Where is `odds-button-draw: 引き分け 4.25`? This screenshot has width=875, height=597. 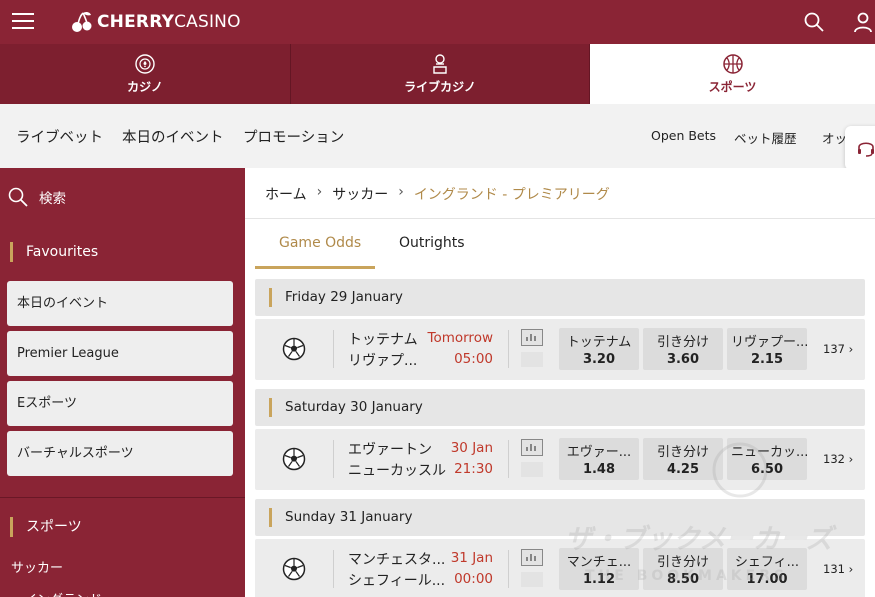
odds-button-draw: 引き分け 4.25 is located at coordinates (683, 459).